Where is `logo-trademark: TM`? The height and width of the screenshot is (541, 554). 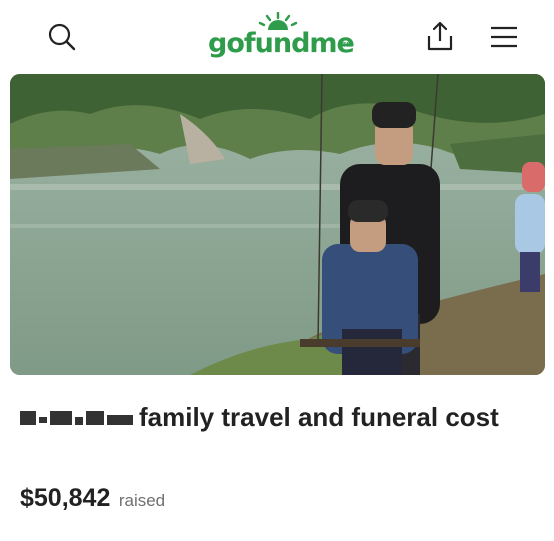 logo-trademark: TM is located at coordinates (347, 45).